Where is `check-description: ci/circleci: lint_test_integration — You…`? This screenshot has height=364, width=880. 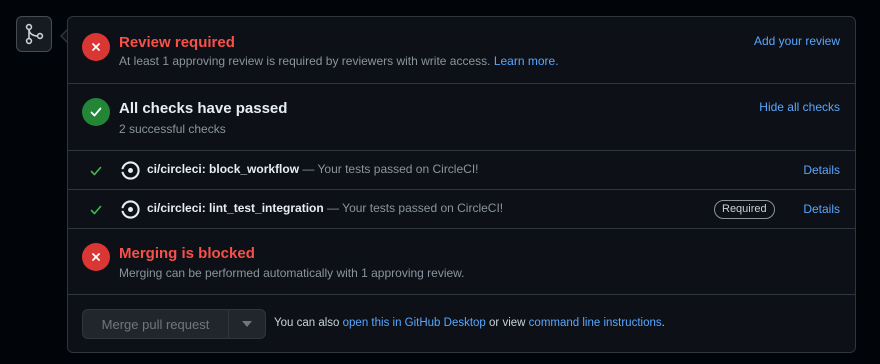
check-description: ci/circleci: lint_test_integration — You… is located at coordinates (325, 208).